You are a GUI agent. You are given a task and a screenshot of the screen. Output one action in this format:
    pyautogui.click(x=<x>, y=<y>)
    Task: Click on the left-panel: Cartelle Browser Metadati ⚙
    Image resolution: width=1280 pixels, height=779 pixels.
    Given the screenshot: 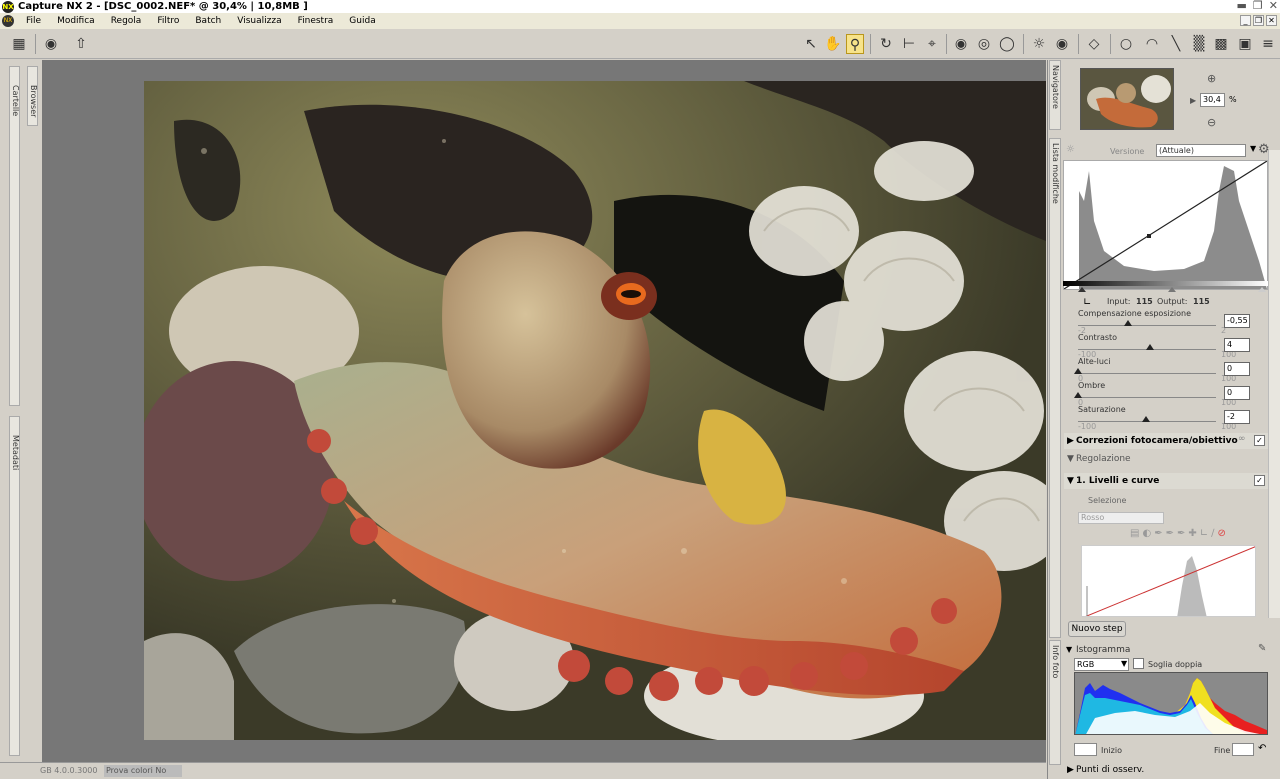 What is the action you would take?
    pyautogui.click(x=20, y=419)
    